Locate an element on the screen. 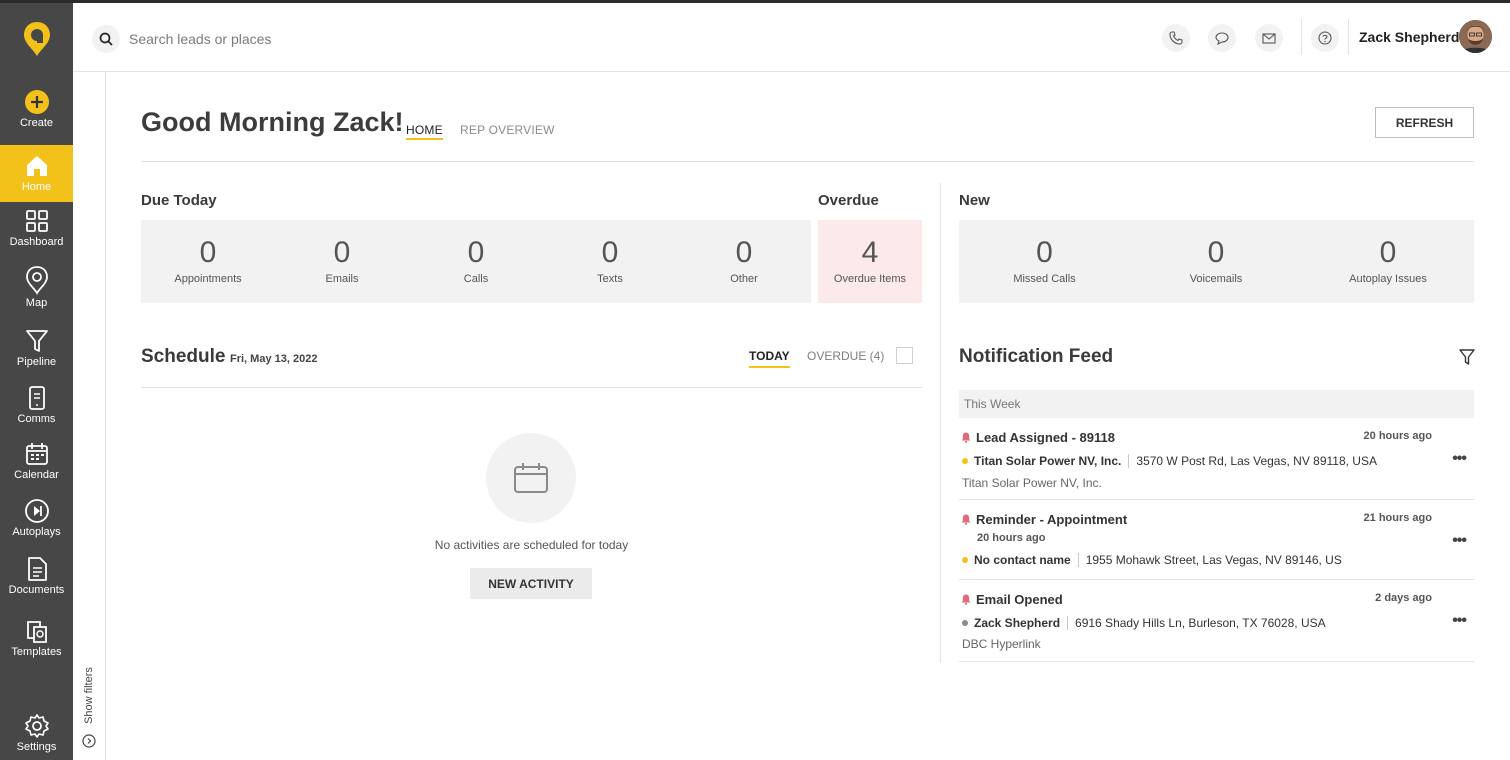 The height and width of the screenshot is (760, 1510). sidebar-item-map: Map is located at coordinates (36, 292).